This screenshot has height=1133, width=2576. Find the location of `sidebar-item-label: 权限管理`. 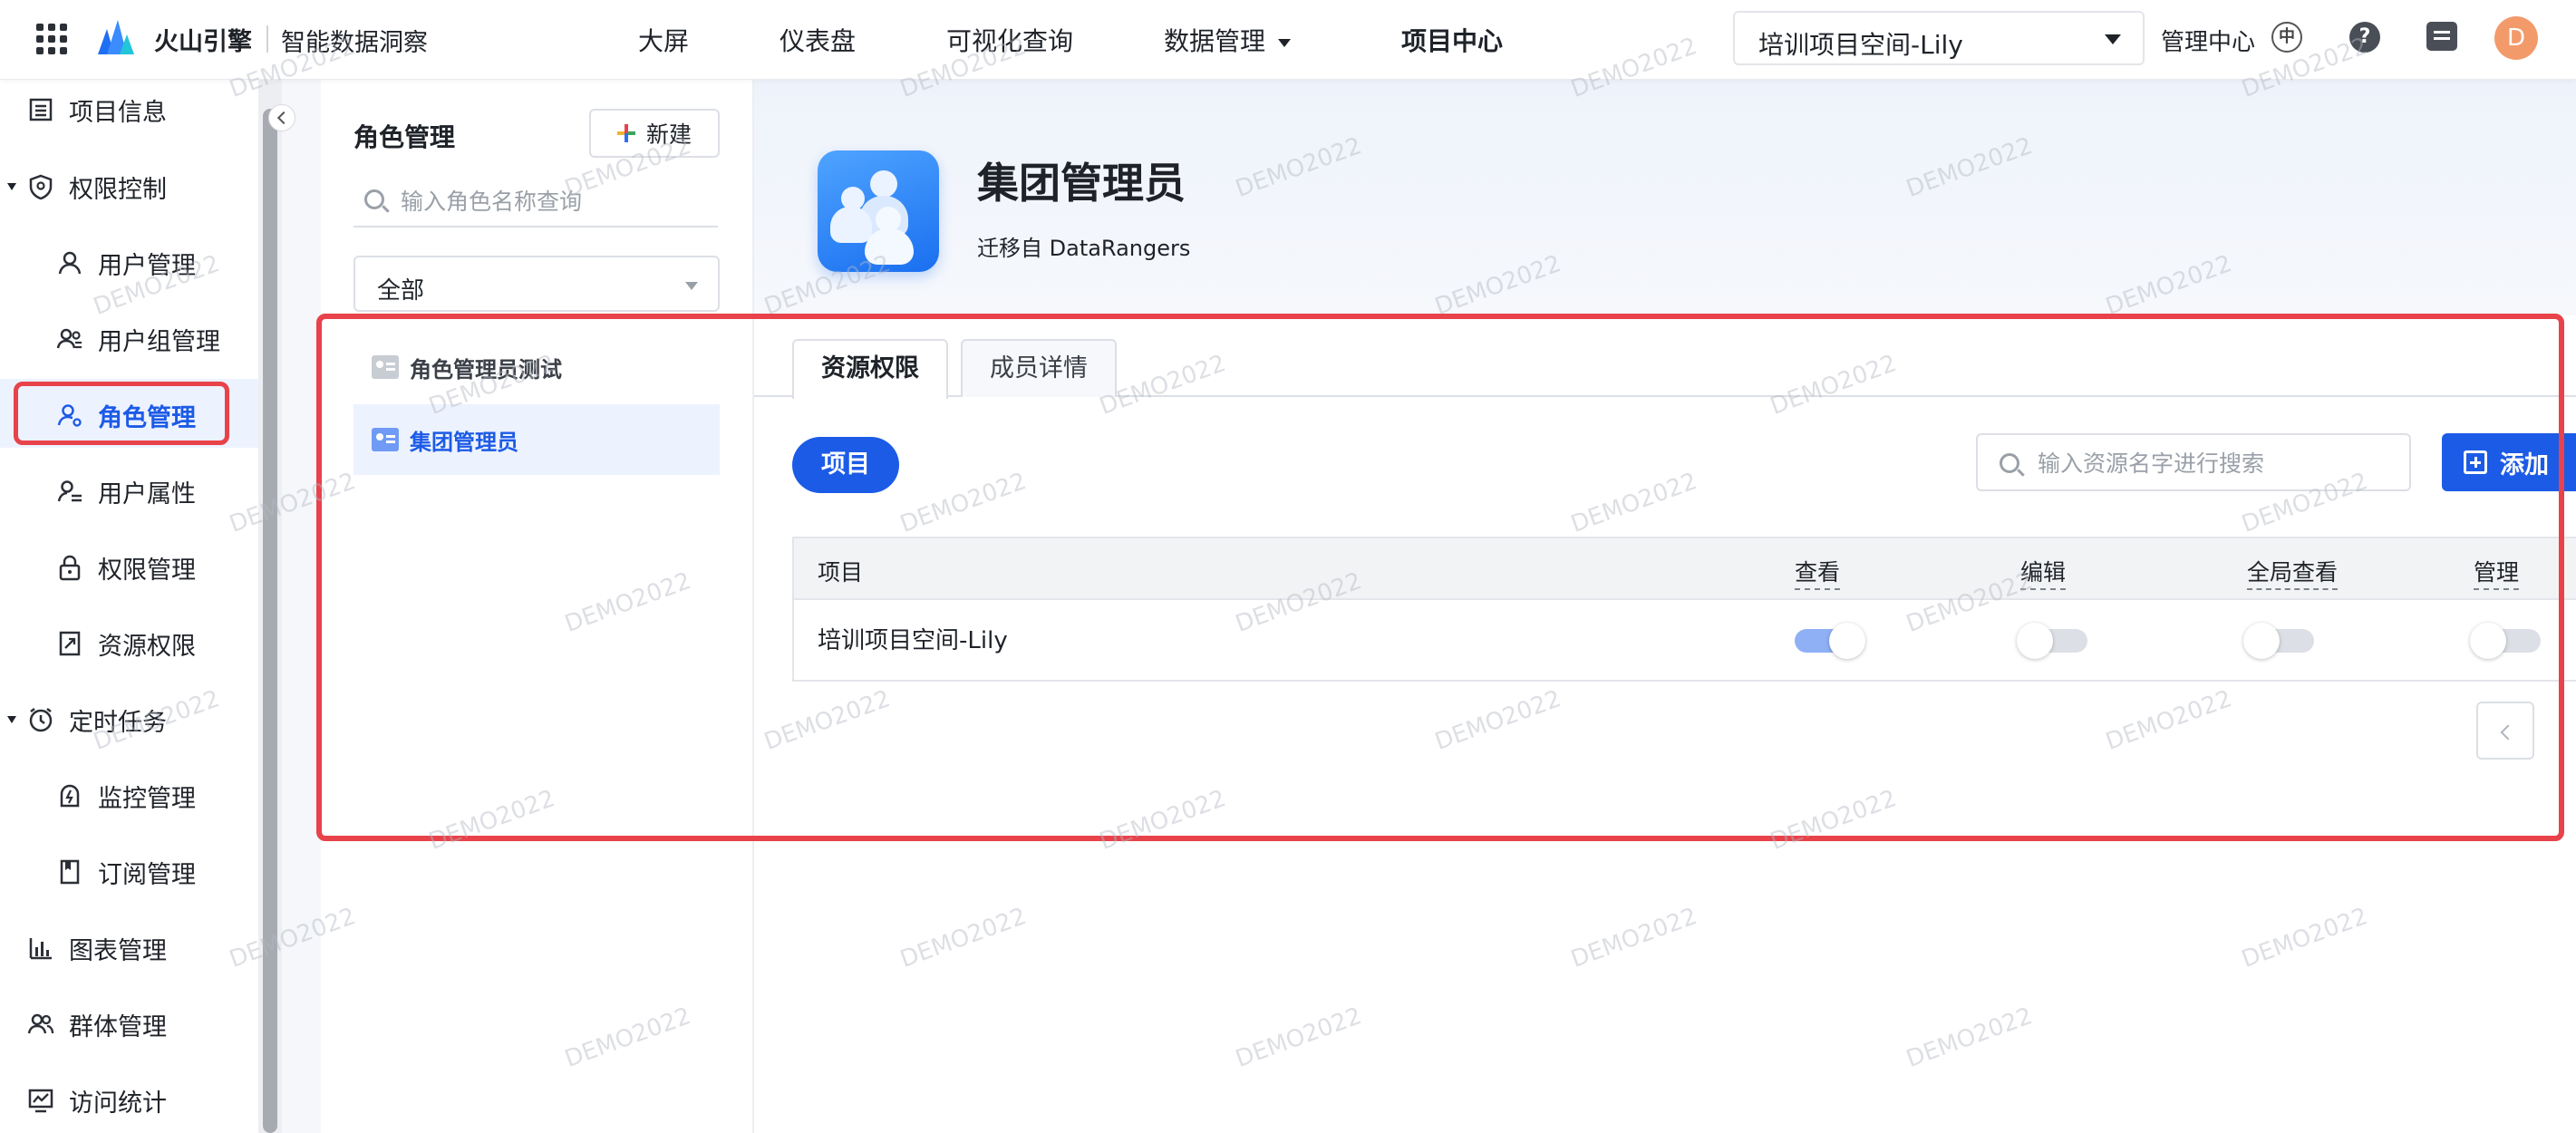

sidebar-item-label: 权限管理 is located at coordinates (147, 570).